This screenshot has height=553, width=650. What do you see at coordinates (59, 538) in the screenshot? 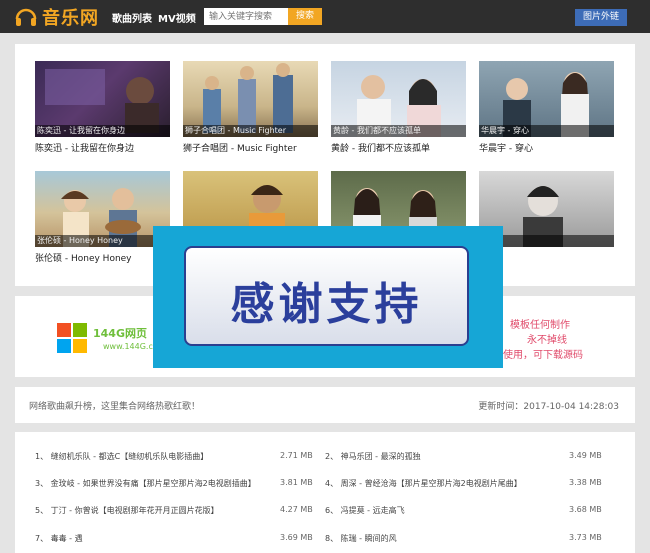
I see `song-item: 7、 毒毒 - 遇` at bounding box center [59, 538].